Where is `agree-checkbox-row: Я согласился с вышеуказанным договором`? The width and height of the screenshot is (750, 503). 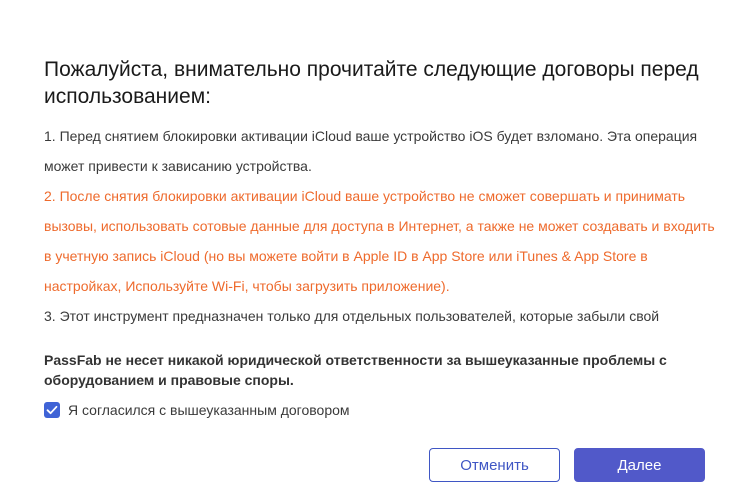 agree-checkbox-row: Я согласился с вышеуказанным договором is located at coordinates (197, 410).